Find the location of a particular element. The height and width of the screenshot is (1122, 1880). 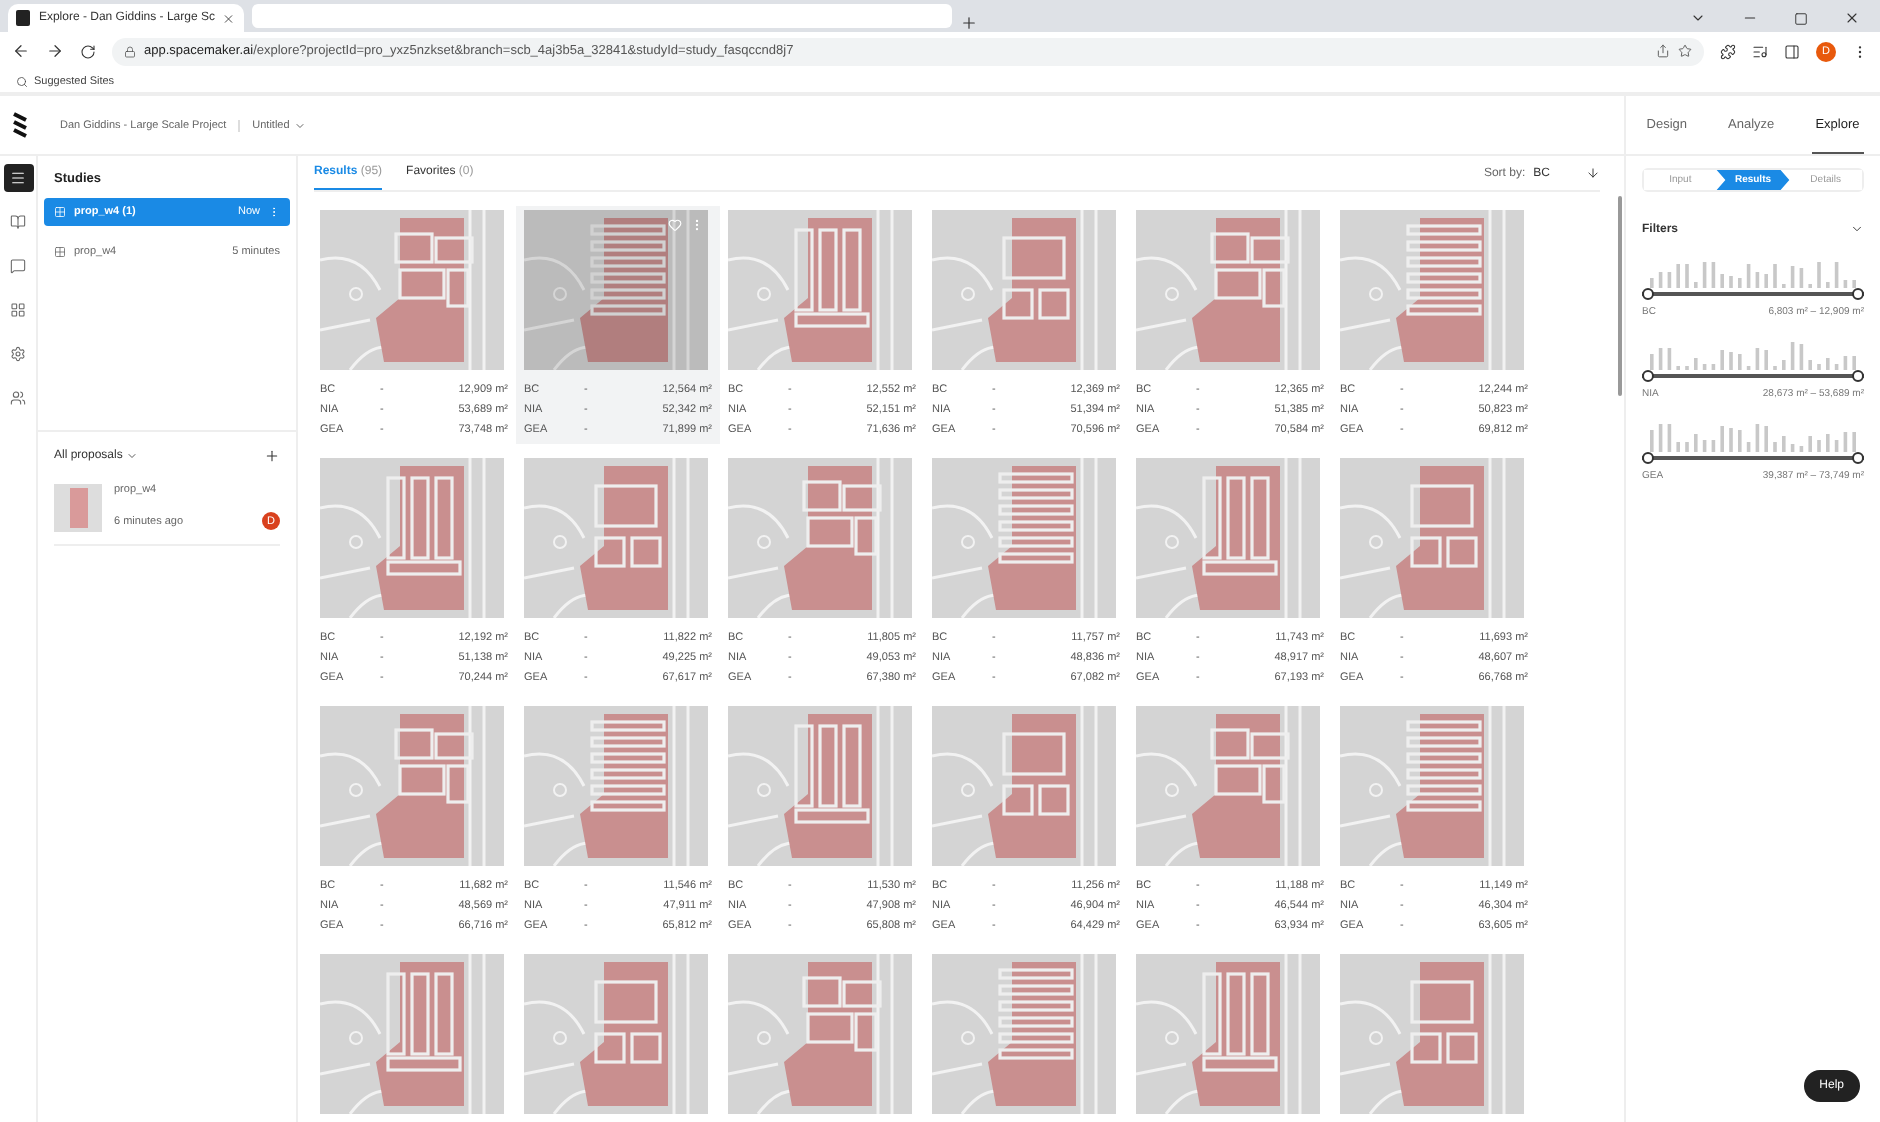

people-icon is located at coordinates (18, 398).